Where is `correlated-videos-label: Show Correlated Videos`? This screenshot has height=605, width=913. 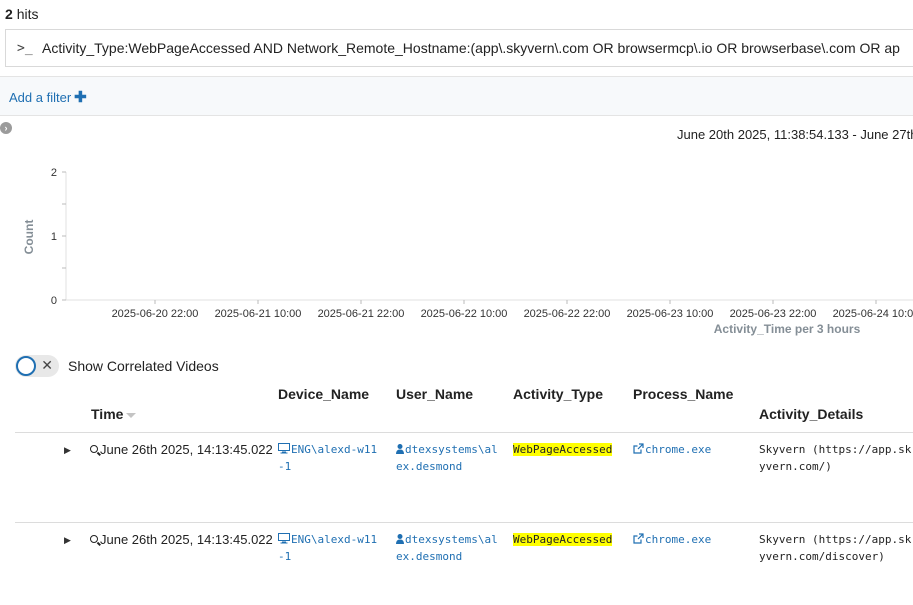
correlated-videos-label: Show Correlated Videos is located at coordinates (143, 366).